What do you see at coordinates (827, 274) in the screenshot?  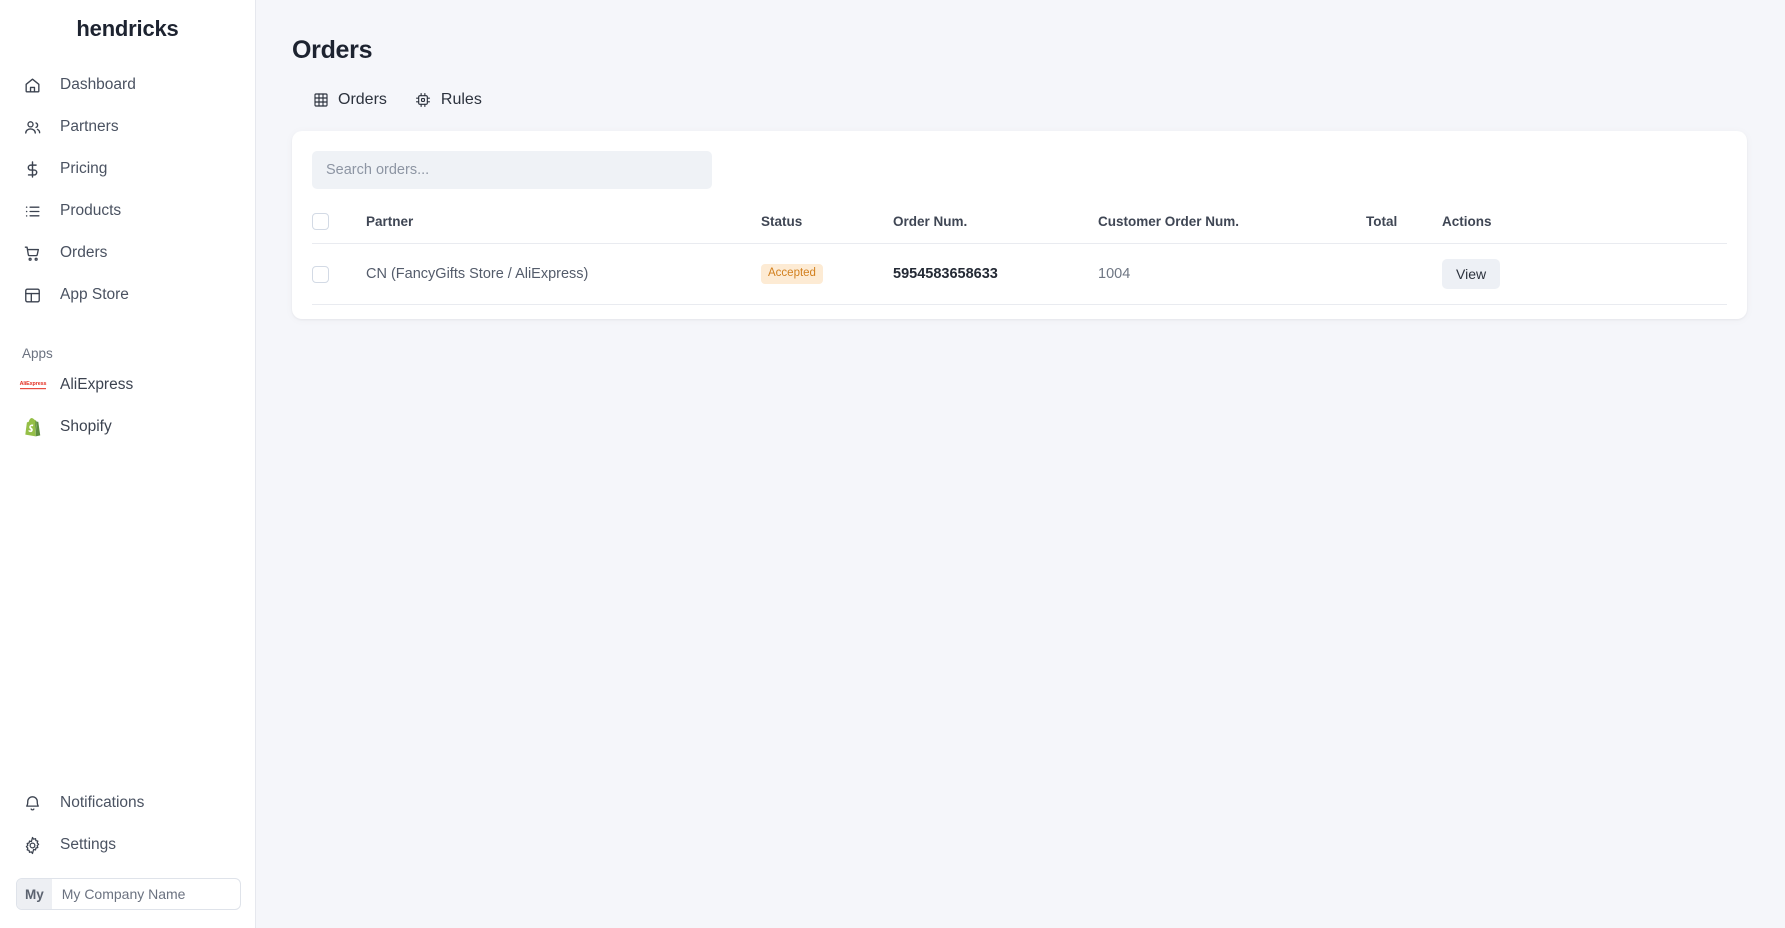 I see `cell-status: Accepted` at bounding box center [827, 274].